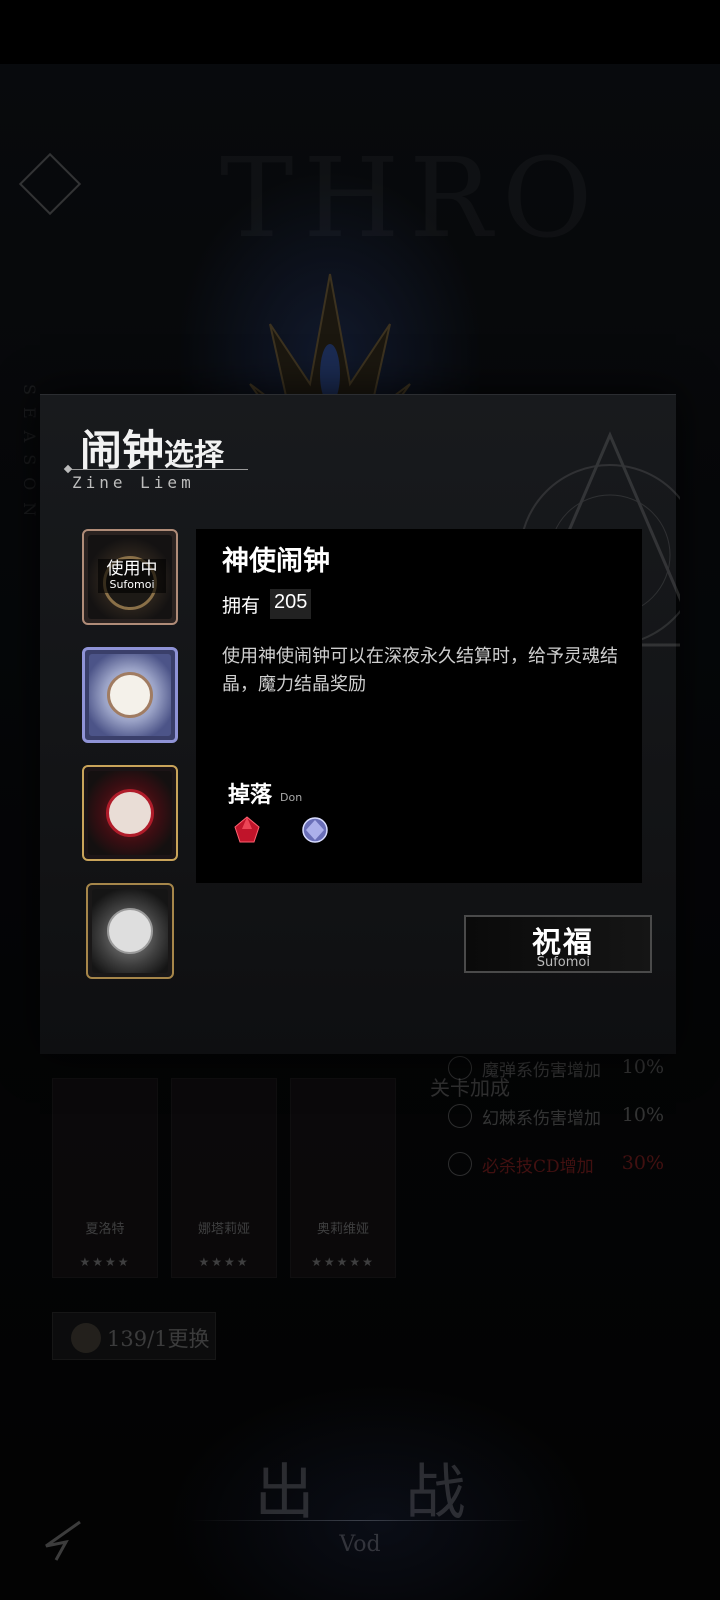 The image size is (720, 1600). What do you see at coordinates (276, 561) in the screenshot?
I see `clock-name: 神使闹钟` at bounding box center [276, 561].